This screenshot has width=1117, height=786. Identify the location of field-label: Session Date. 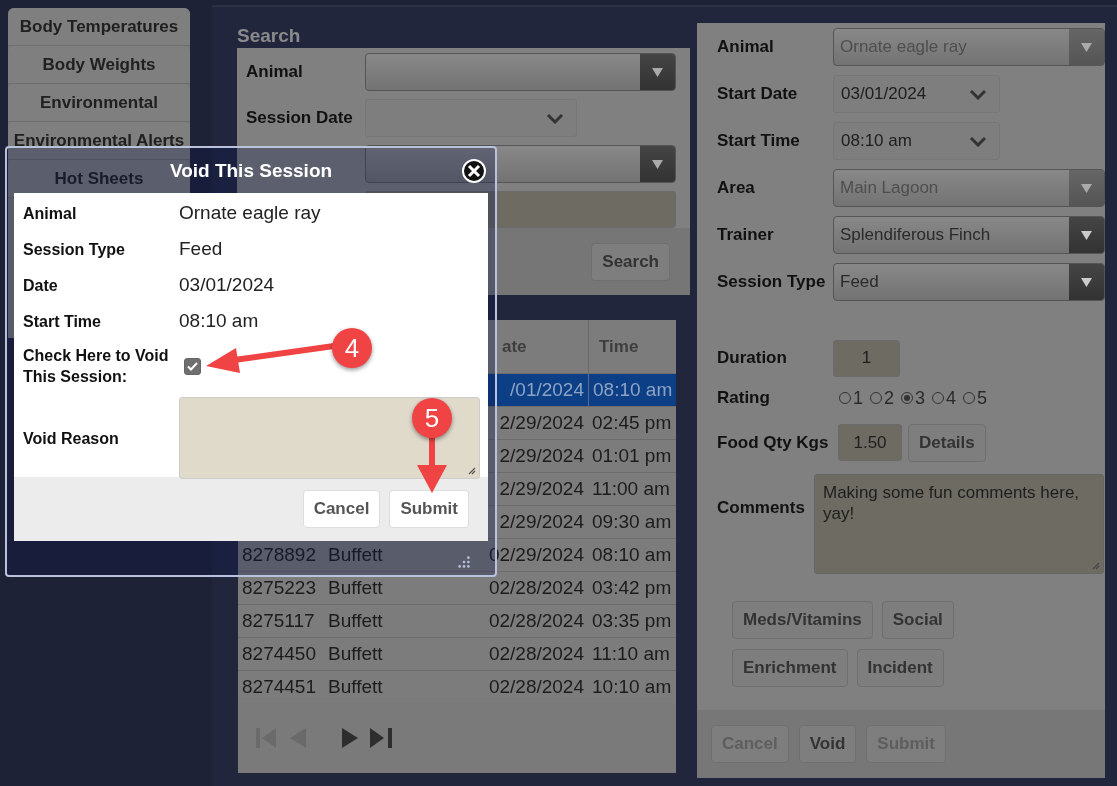
(300, 118).